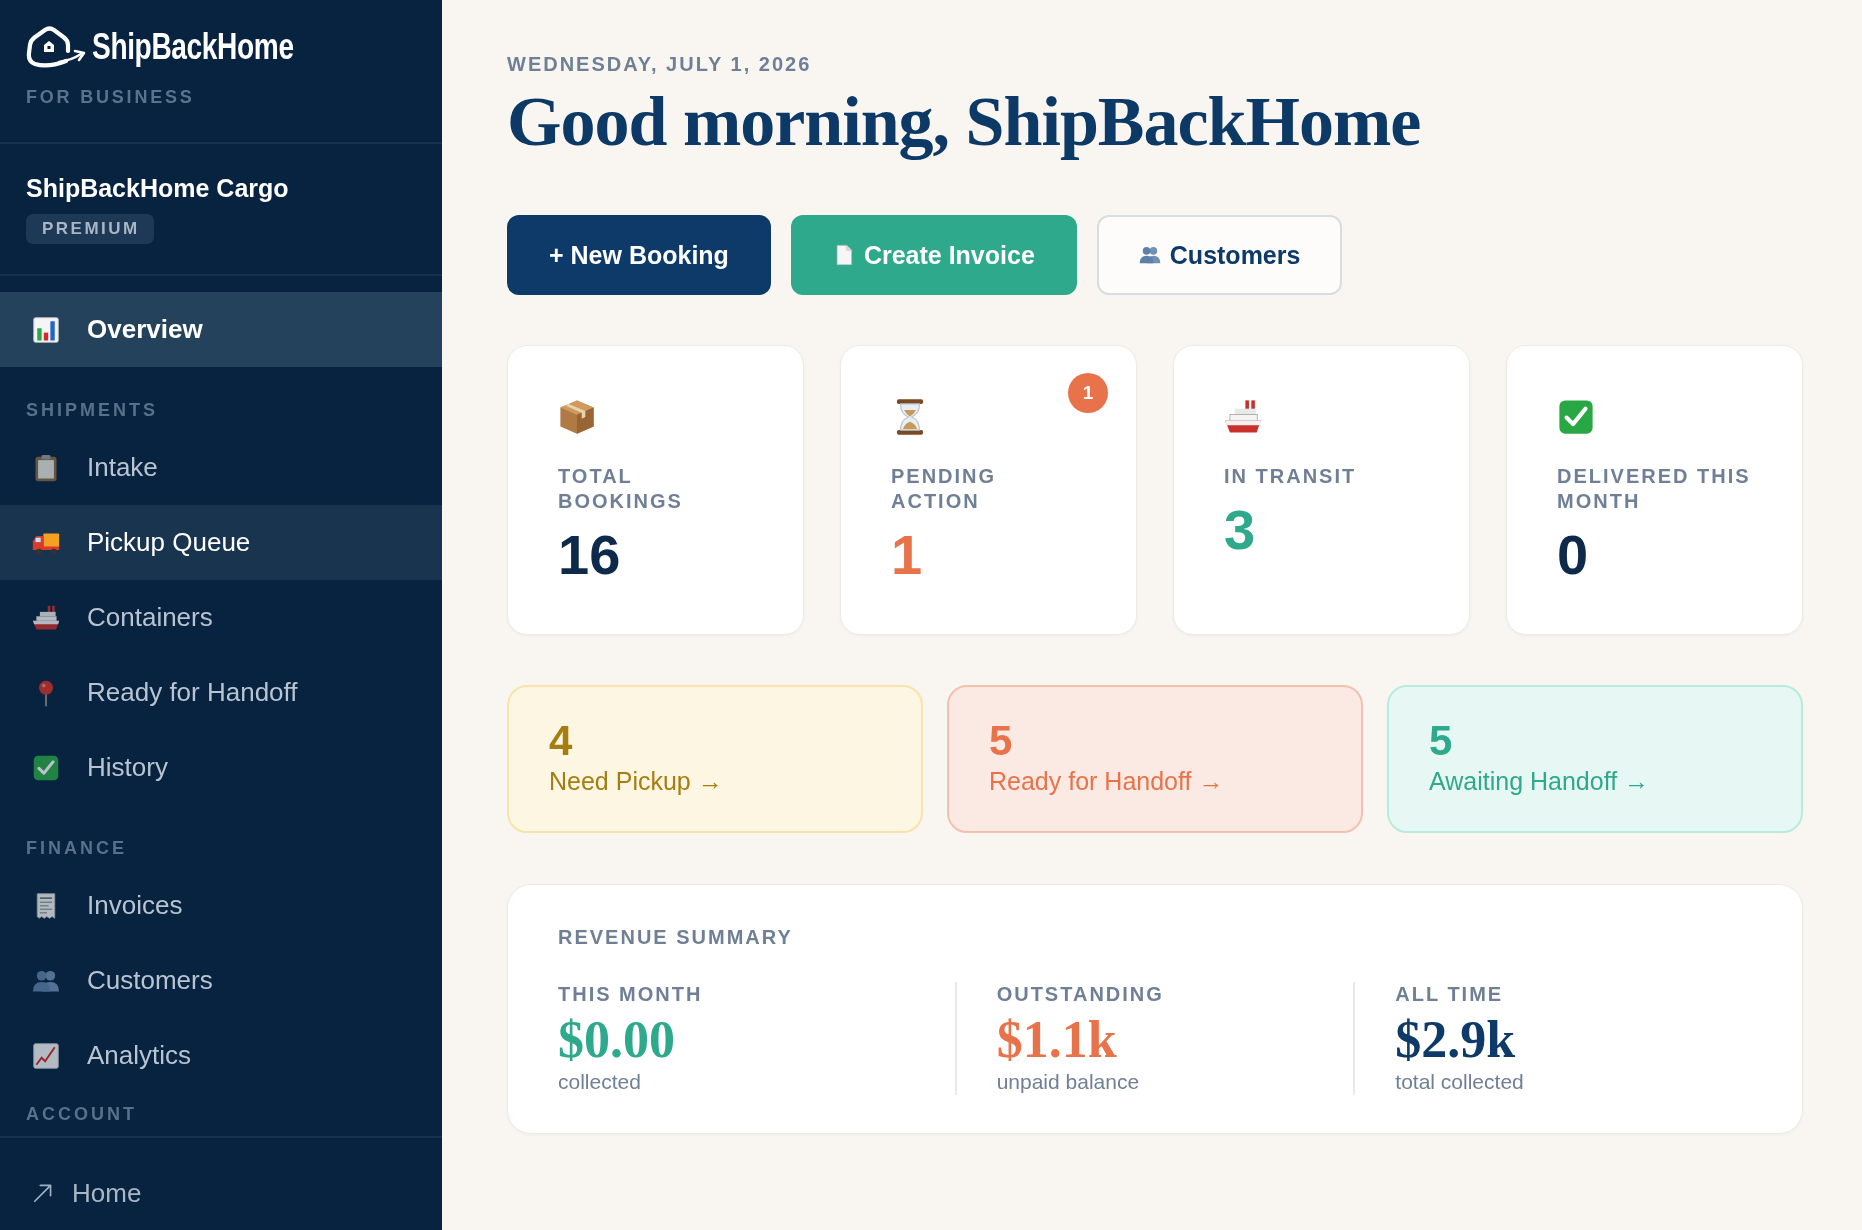 This screenshot has width=1862, height=1230. Describe the element at coordinates (92, 410) in the screenshot. I see `section-label: SHIPMENTS` at that location.